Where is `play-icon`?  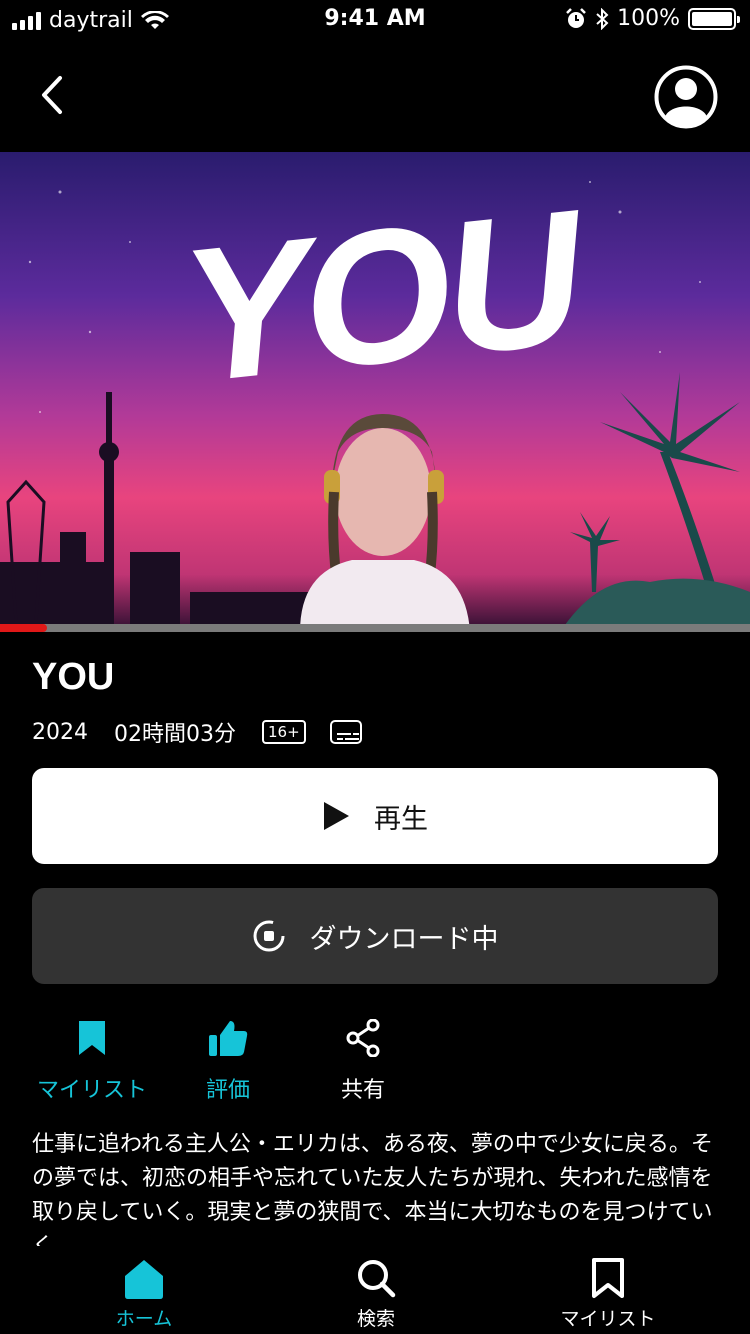
play-icon is located at coordinates (336, 816).